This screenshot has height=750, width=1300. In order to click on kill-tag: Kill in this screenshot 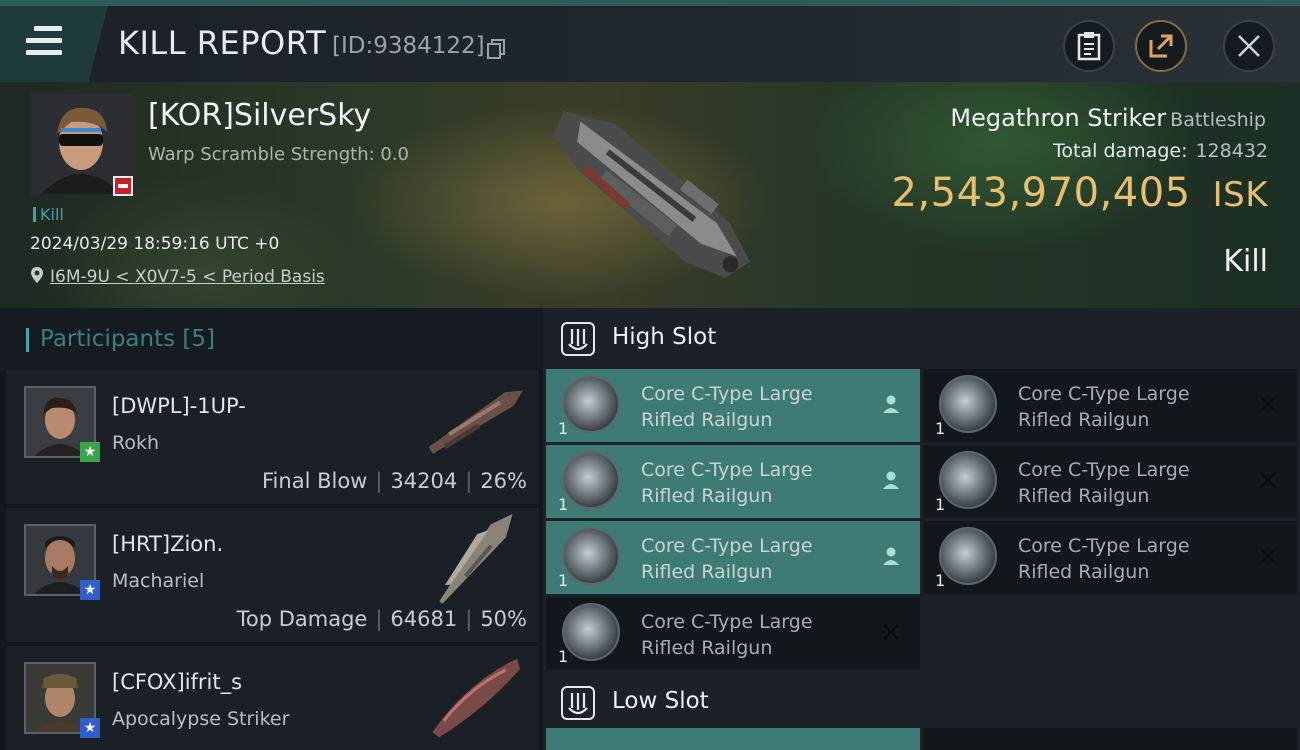, I will do `click(48, 214)`.